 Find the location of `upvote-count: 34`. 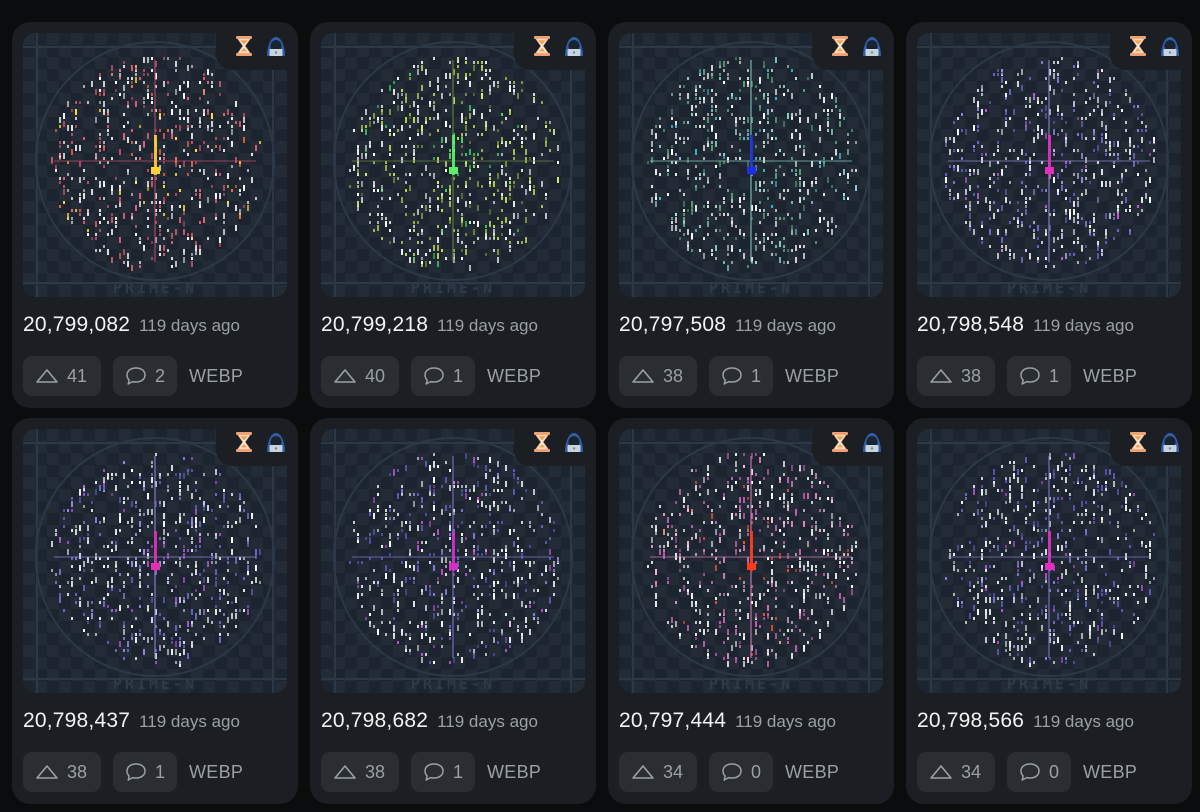

upvote-count: 34 is located at coordinates (971, 771).